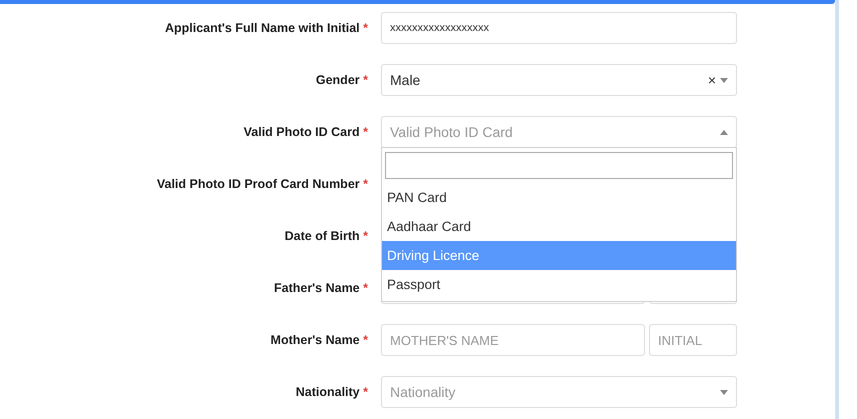  I want to click on field-label: Nationality *, so click(331, 392).